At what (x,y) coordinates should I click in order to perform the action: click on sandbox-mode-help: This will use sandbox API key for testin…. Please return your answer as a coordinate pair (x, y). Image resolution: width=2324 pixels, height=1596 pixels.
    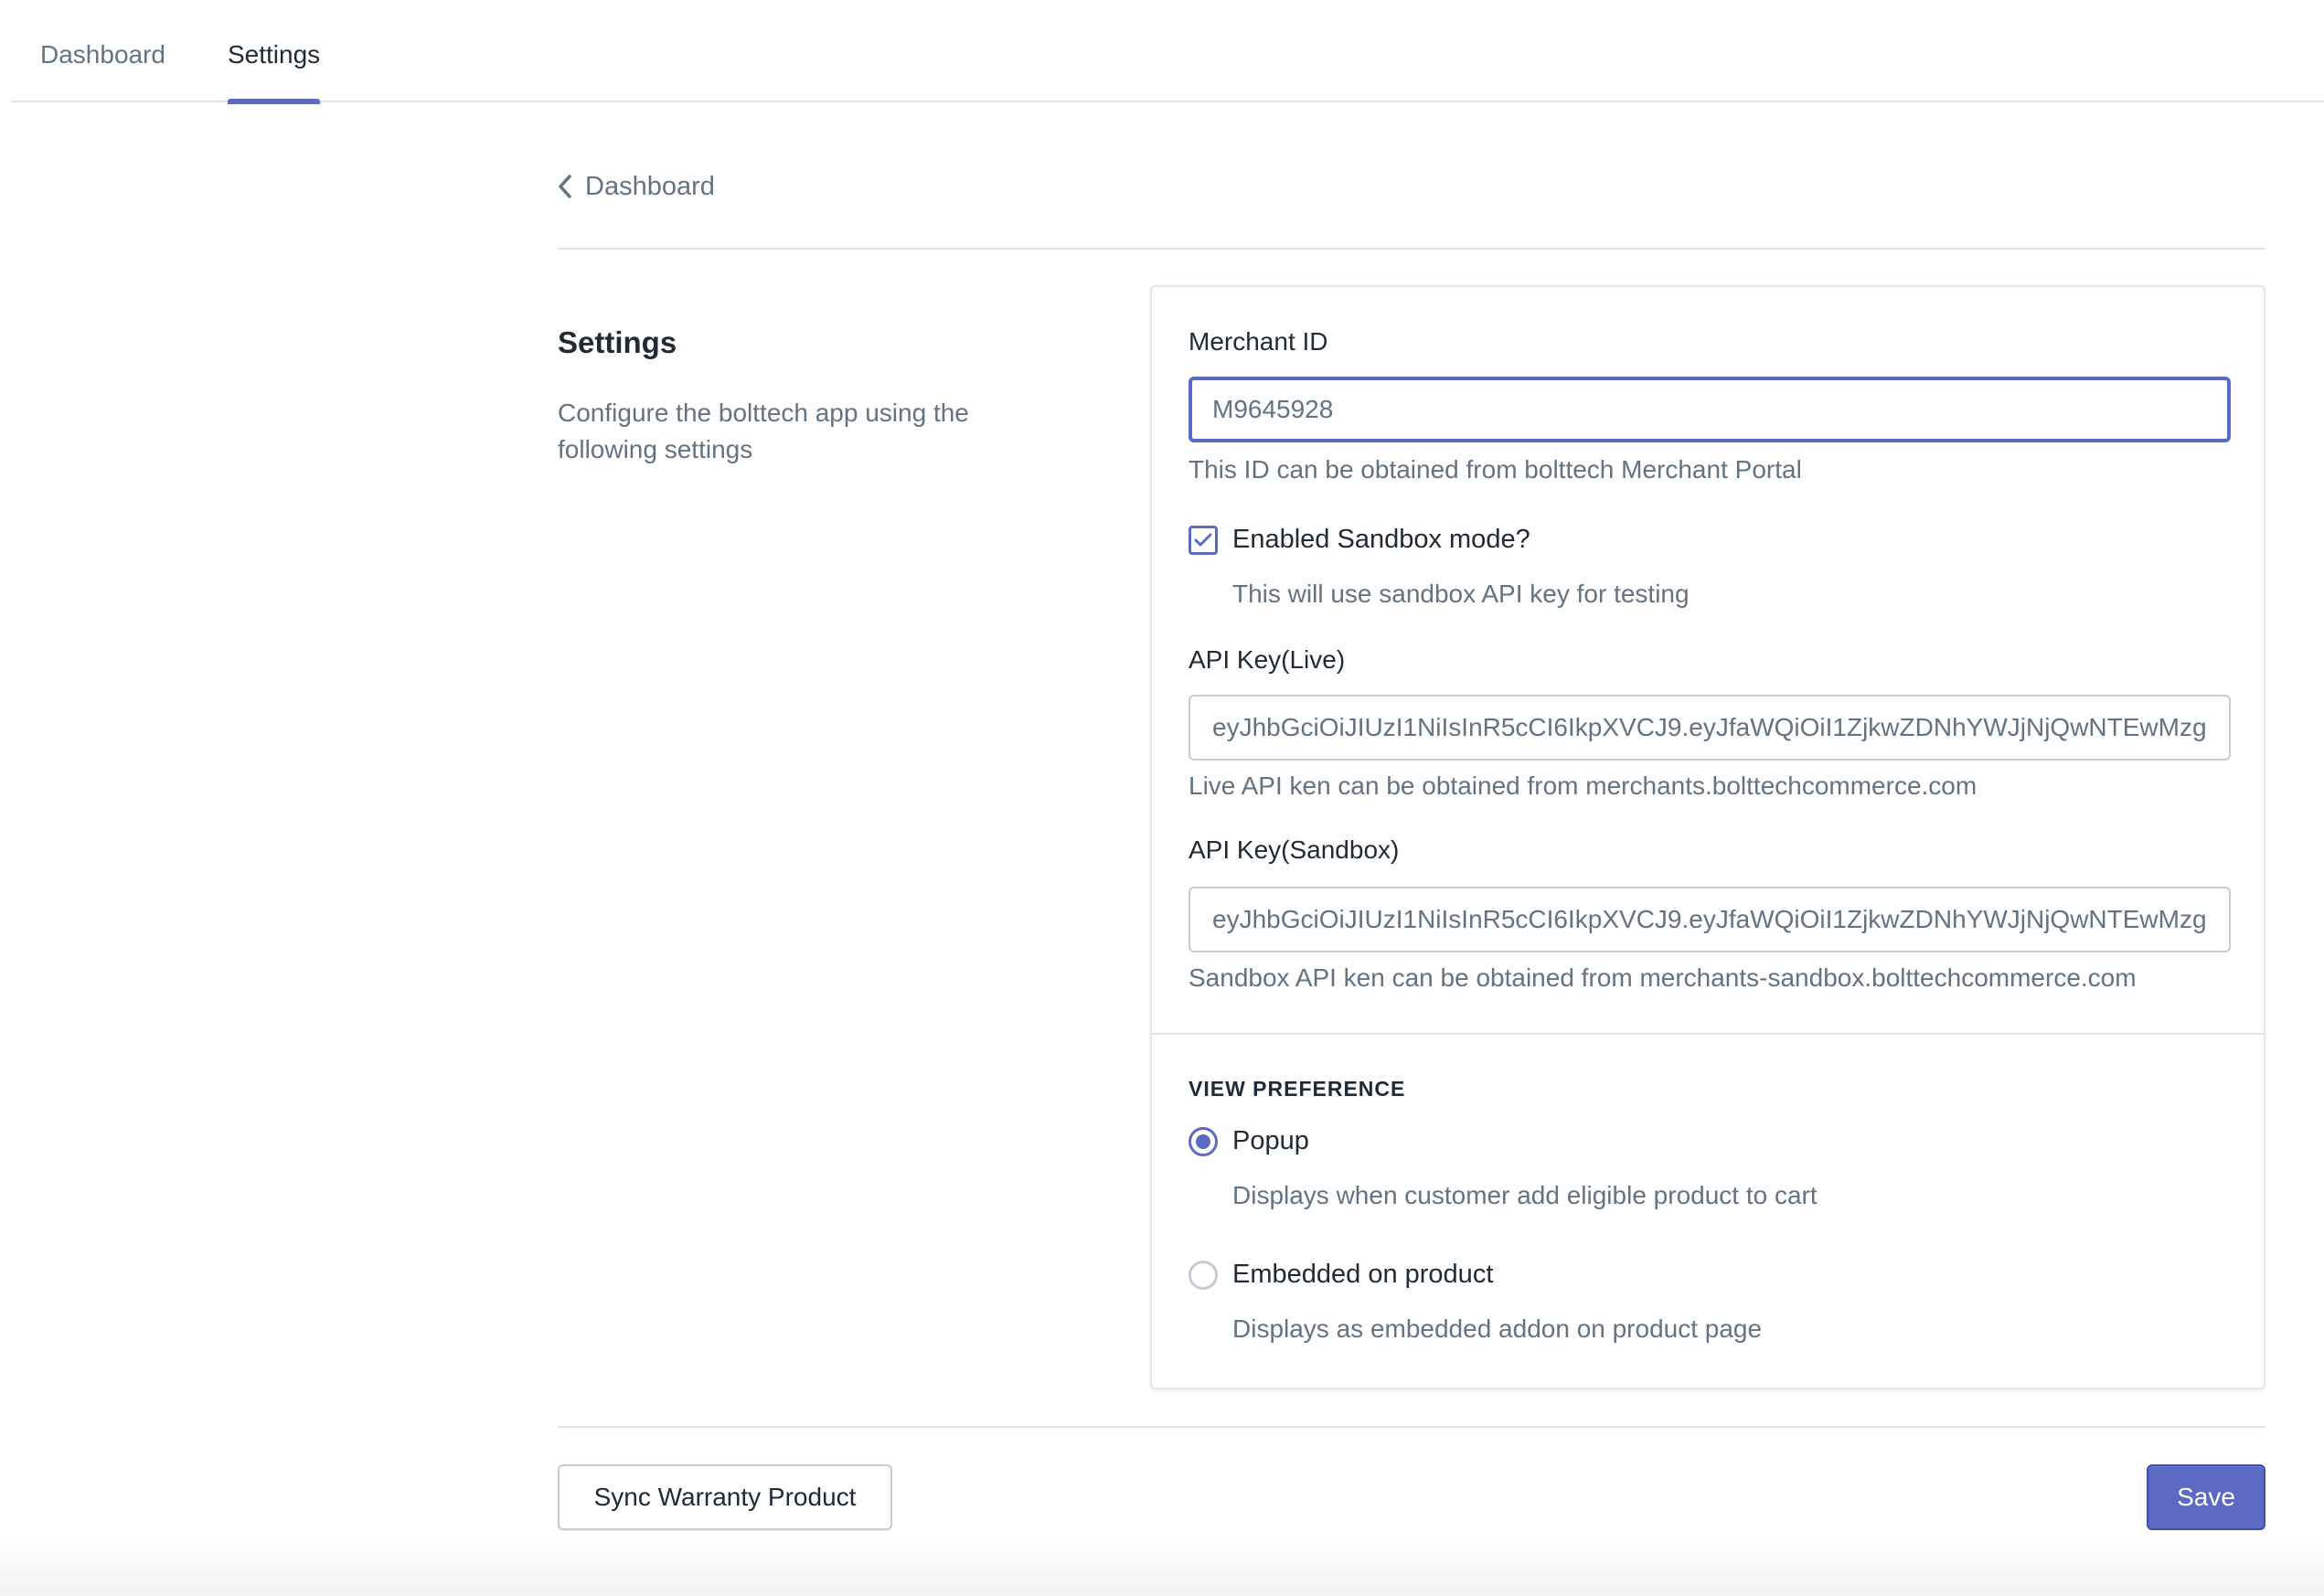
    Looking at the image, I should click on (1461, 594).